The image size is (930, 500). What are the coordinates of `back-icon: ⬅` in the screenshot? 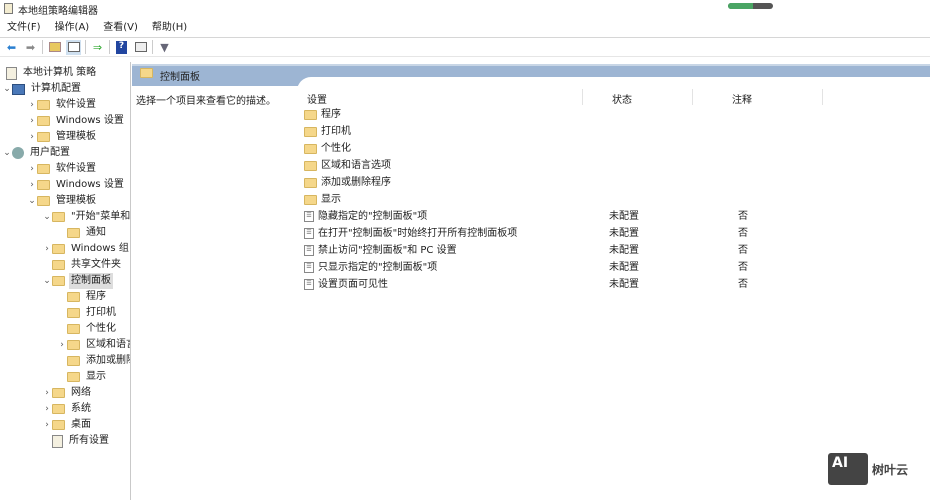 It's located at (11, 47).